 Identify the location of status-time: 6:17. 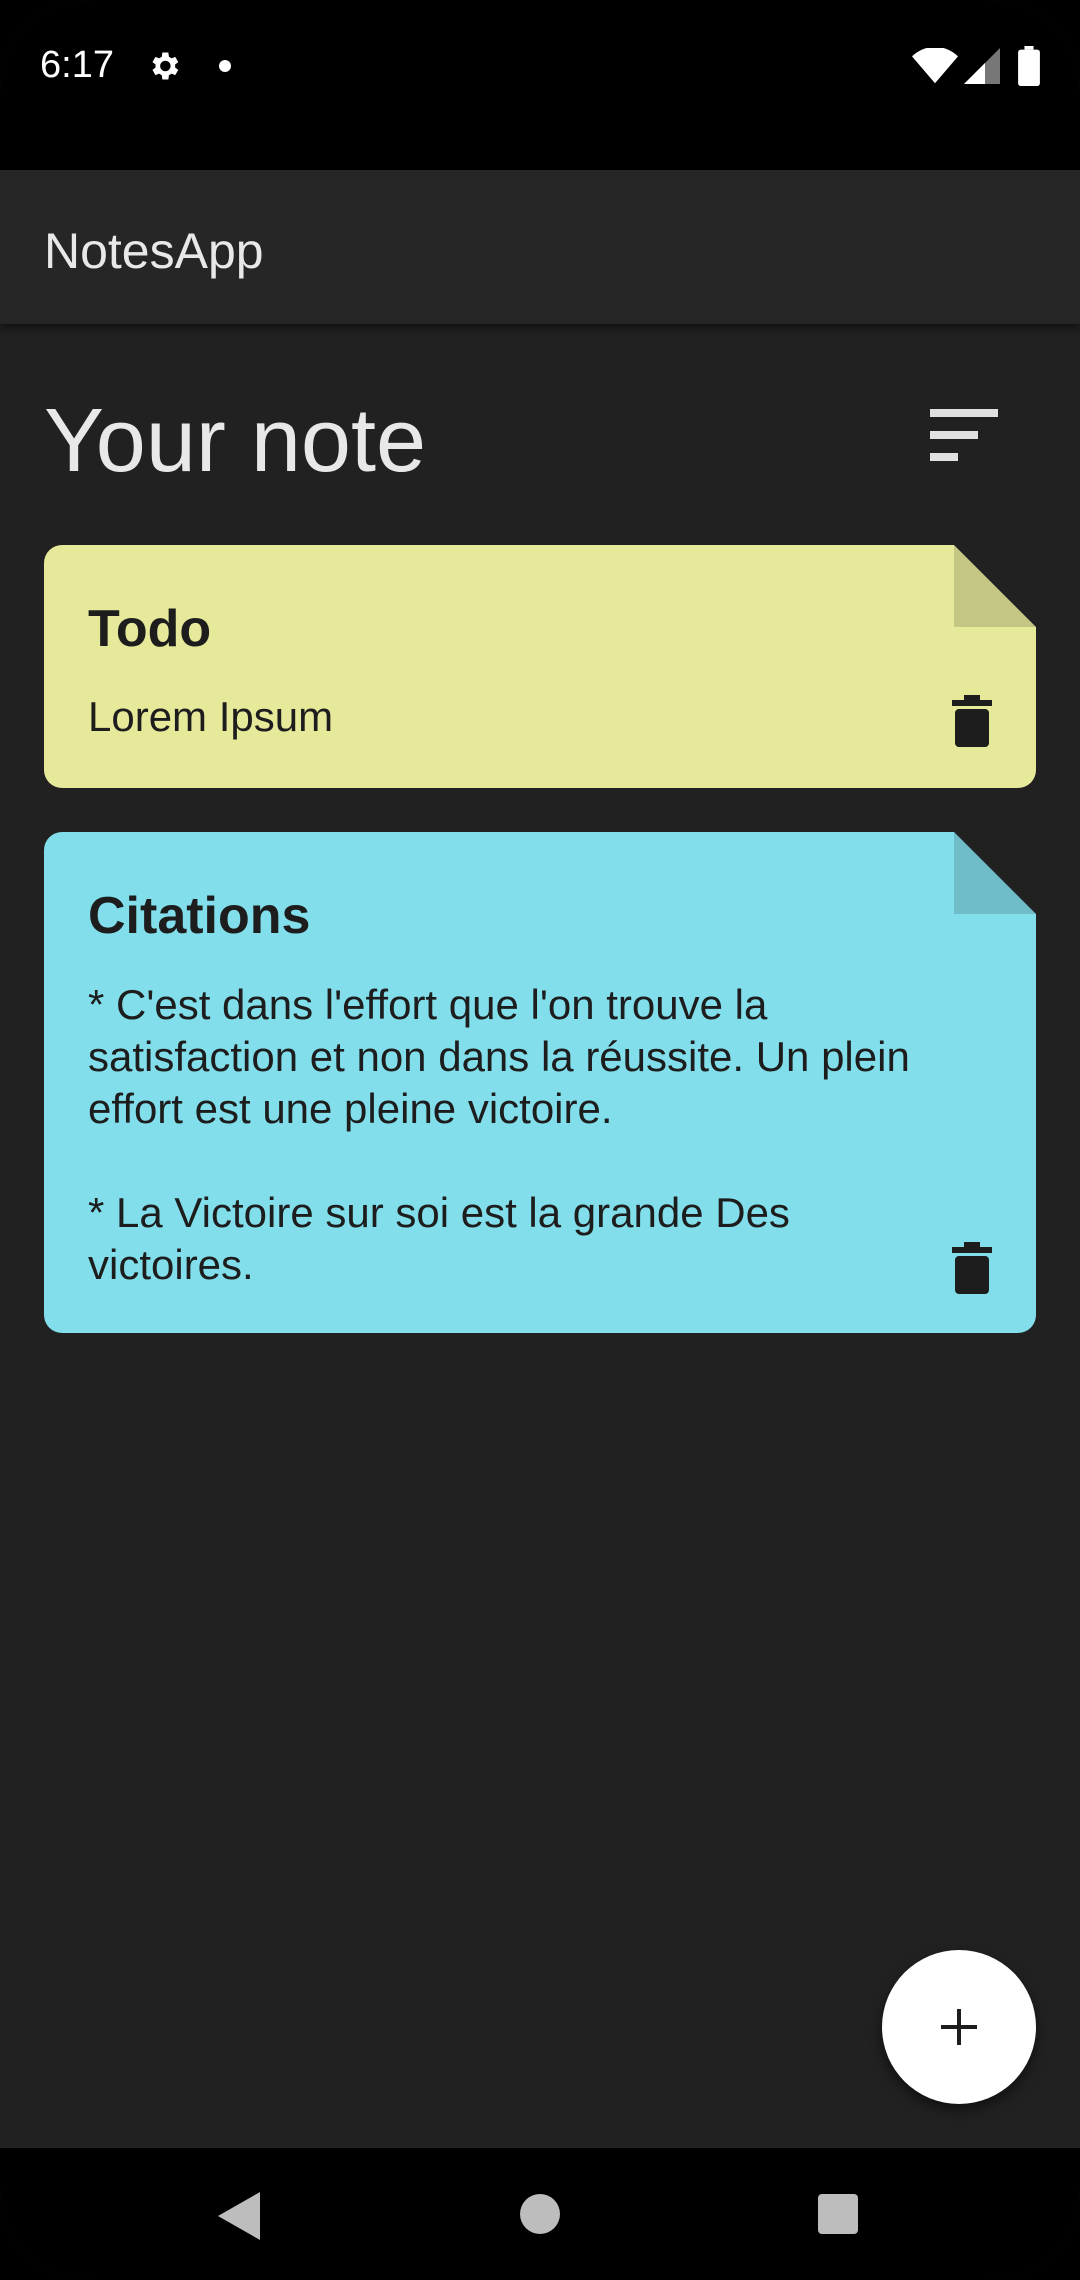
(77, 65).